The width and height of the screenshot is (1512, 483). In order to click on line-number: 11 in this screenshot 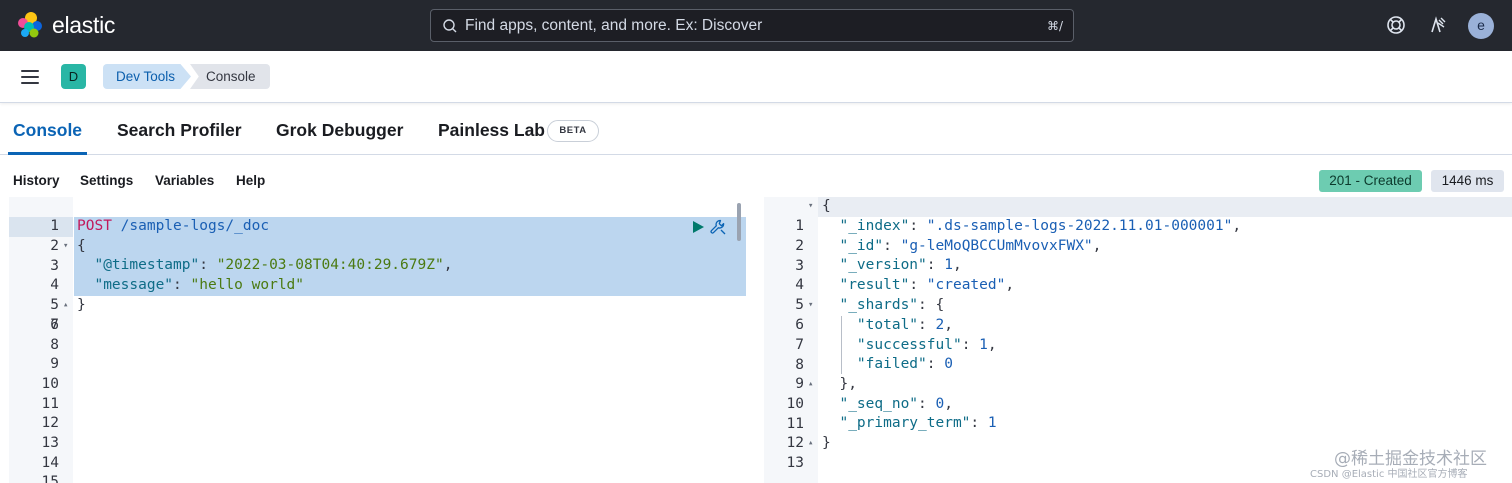, I will do `click(50, 404)`.